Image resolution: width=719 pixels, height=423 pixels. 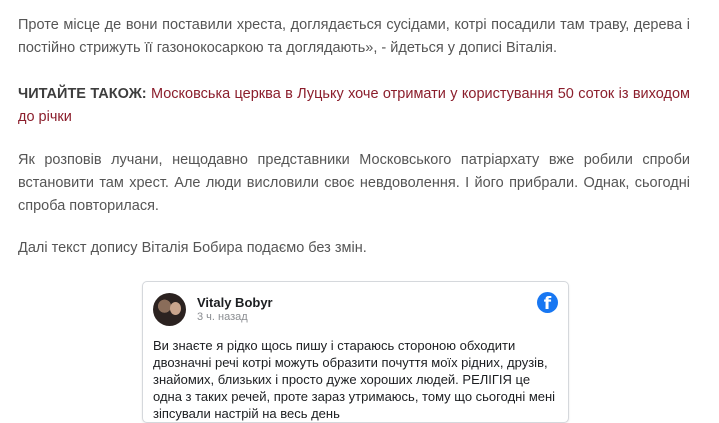 What do you see at coordinates (169, 309) in the screenshot?
I see `avatar` at bounding box center [169, 309].